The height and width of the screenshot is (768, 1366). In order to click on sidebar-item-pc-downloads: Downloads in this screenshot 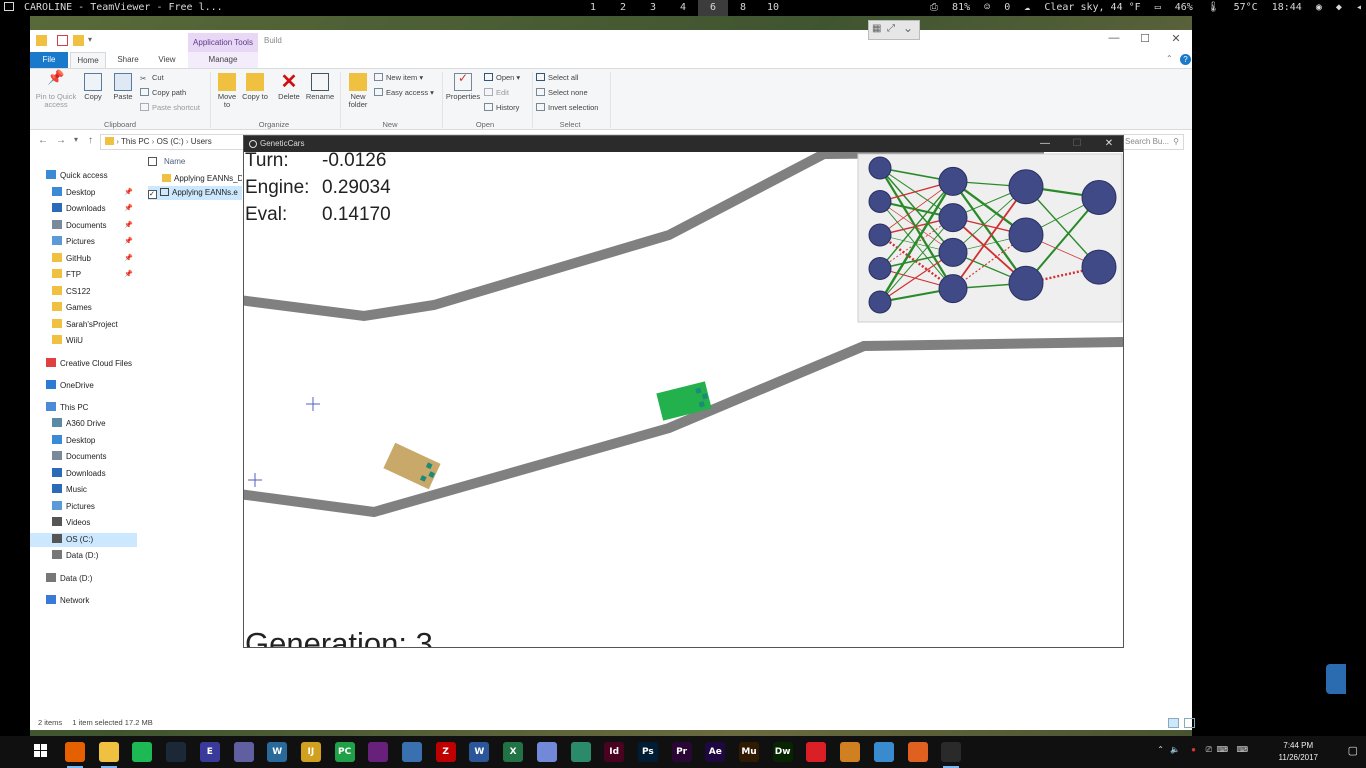, I will do `click(83, 474)`.